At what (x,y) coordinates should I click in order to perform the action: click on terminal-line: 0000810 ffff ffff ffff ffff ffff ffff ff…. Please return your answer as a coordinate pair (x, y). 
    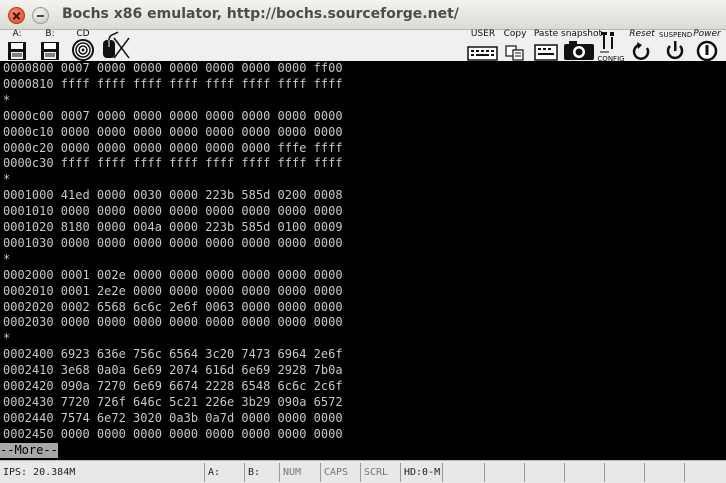
    Looking at the image, I should click on (173, 83).